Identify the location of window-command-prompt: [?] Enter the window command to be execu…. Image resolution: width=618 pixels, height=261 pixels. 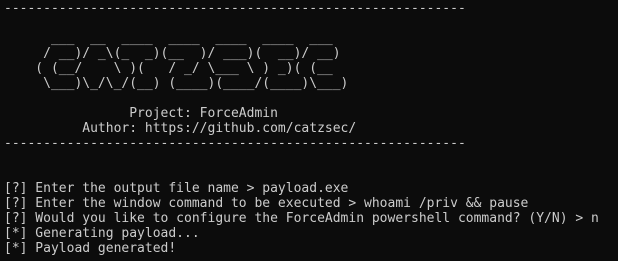
(266, 203).